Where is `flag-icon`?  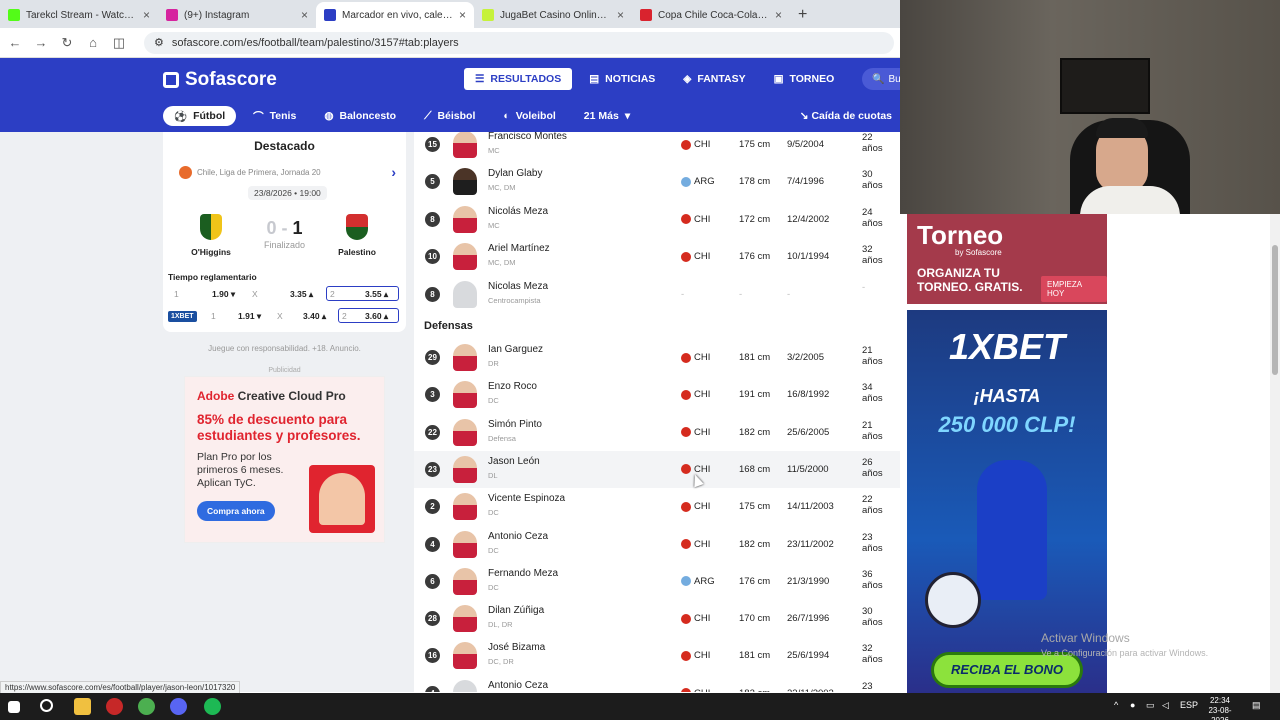
flag-icon is located at coordinates (686, 690).